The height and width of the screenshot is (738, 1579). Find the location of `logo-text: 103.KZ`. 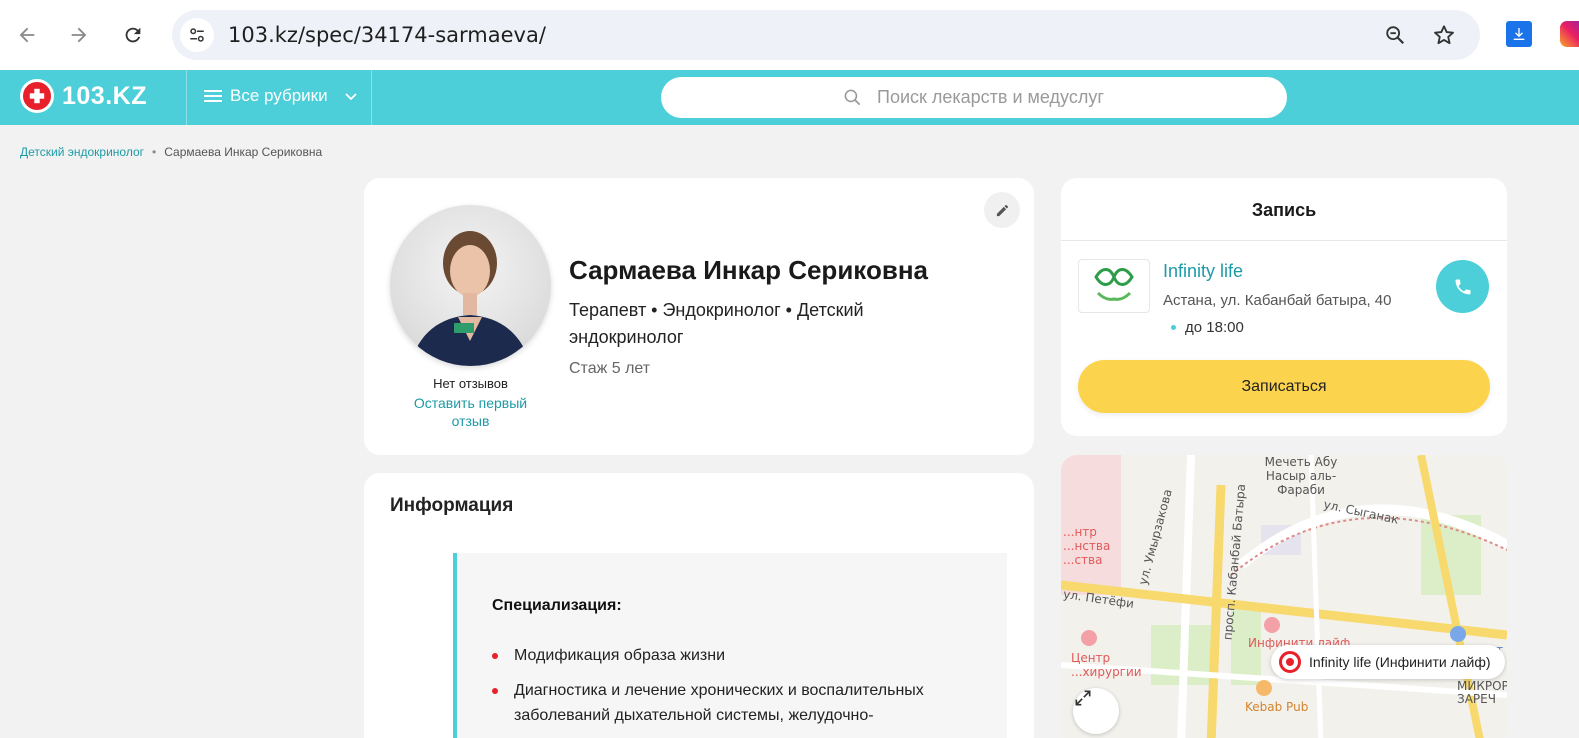

logo-text: 103.KZ is located at coordinates (104, 95).